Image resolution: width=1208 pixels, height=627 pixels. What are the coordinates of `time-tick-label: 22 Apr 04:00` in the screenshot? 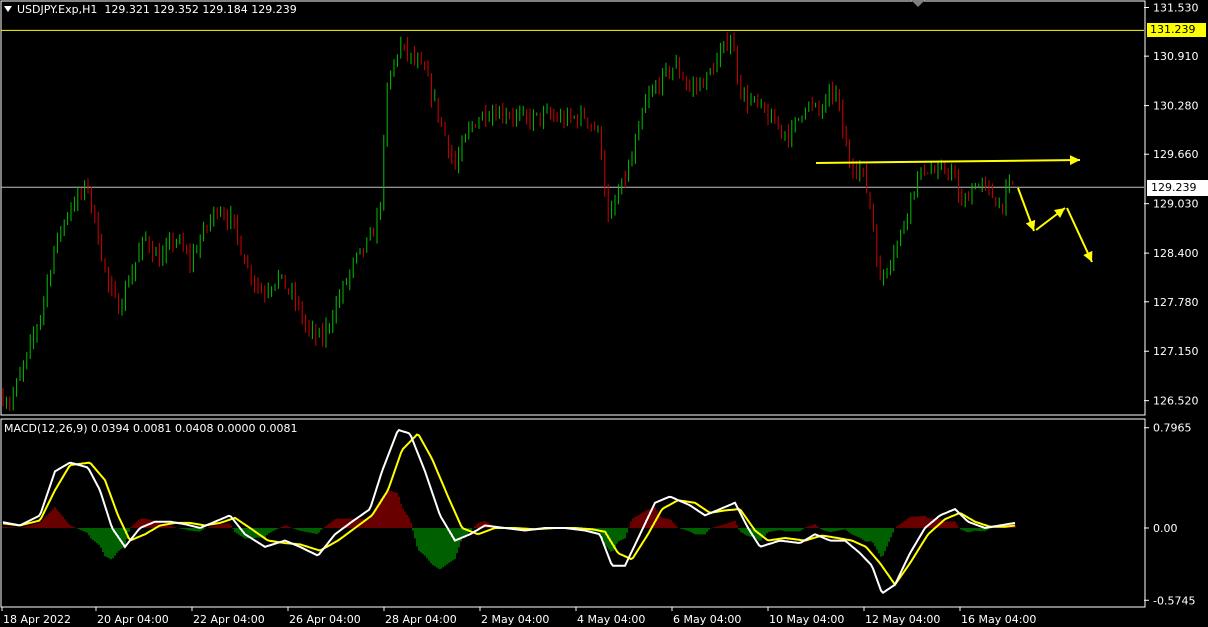 It's located at (229, 619).